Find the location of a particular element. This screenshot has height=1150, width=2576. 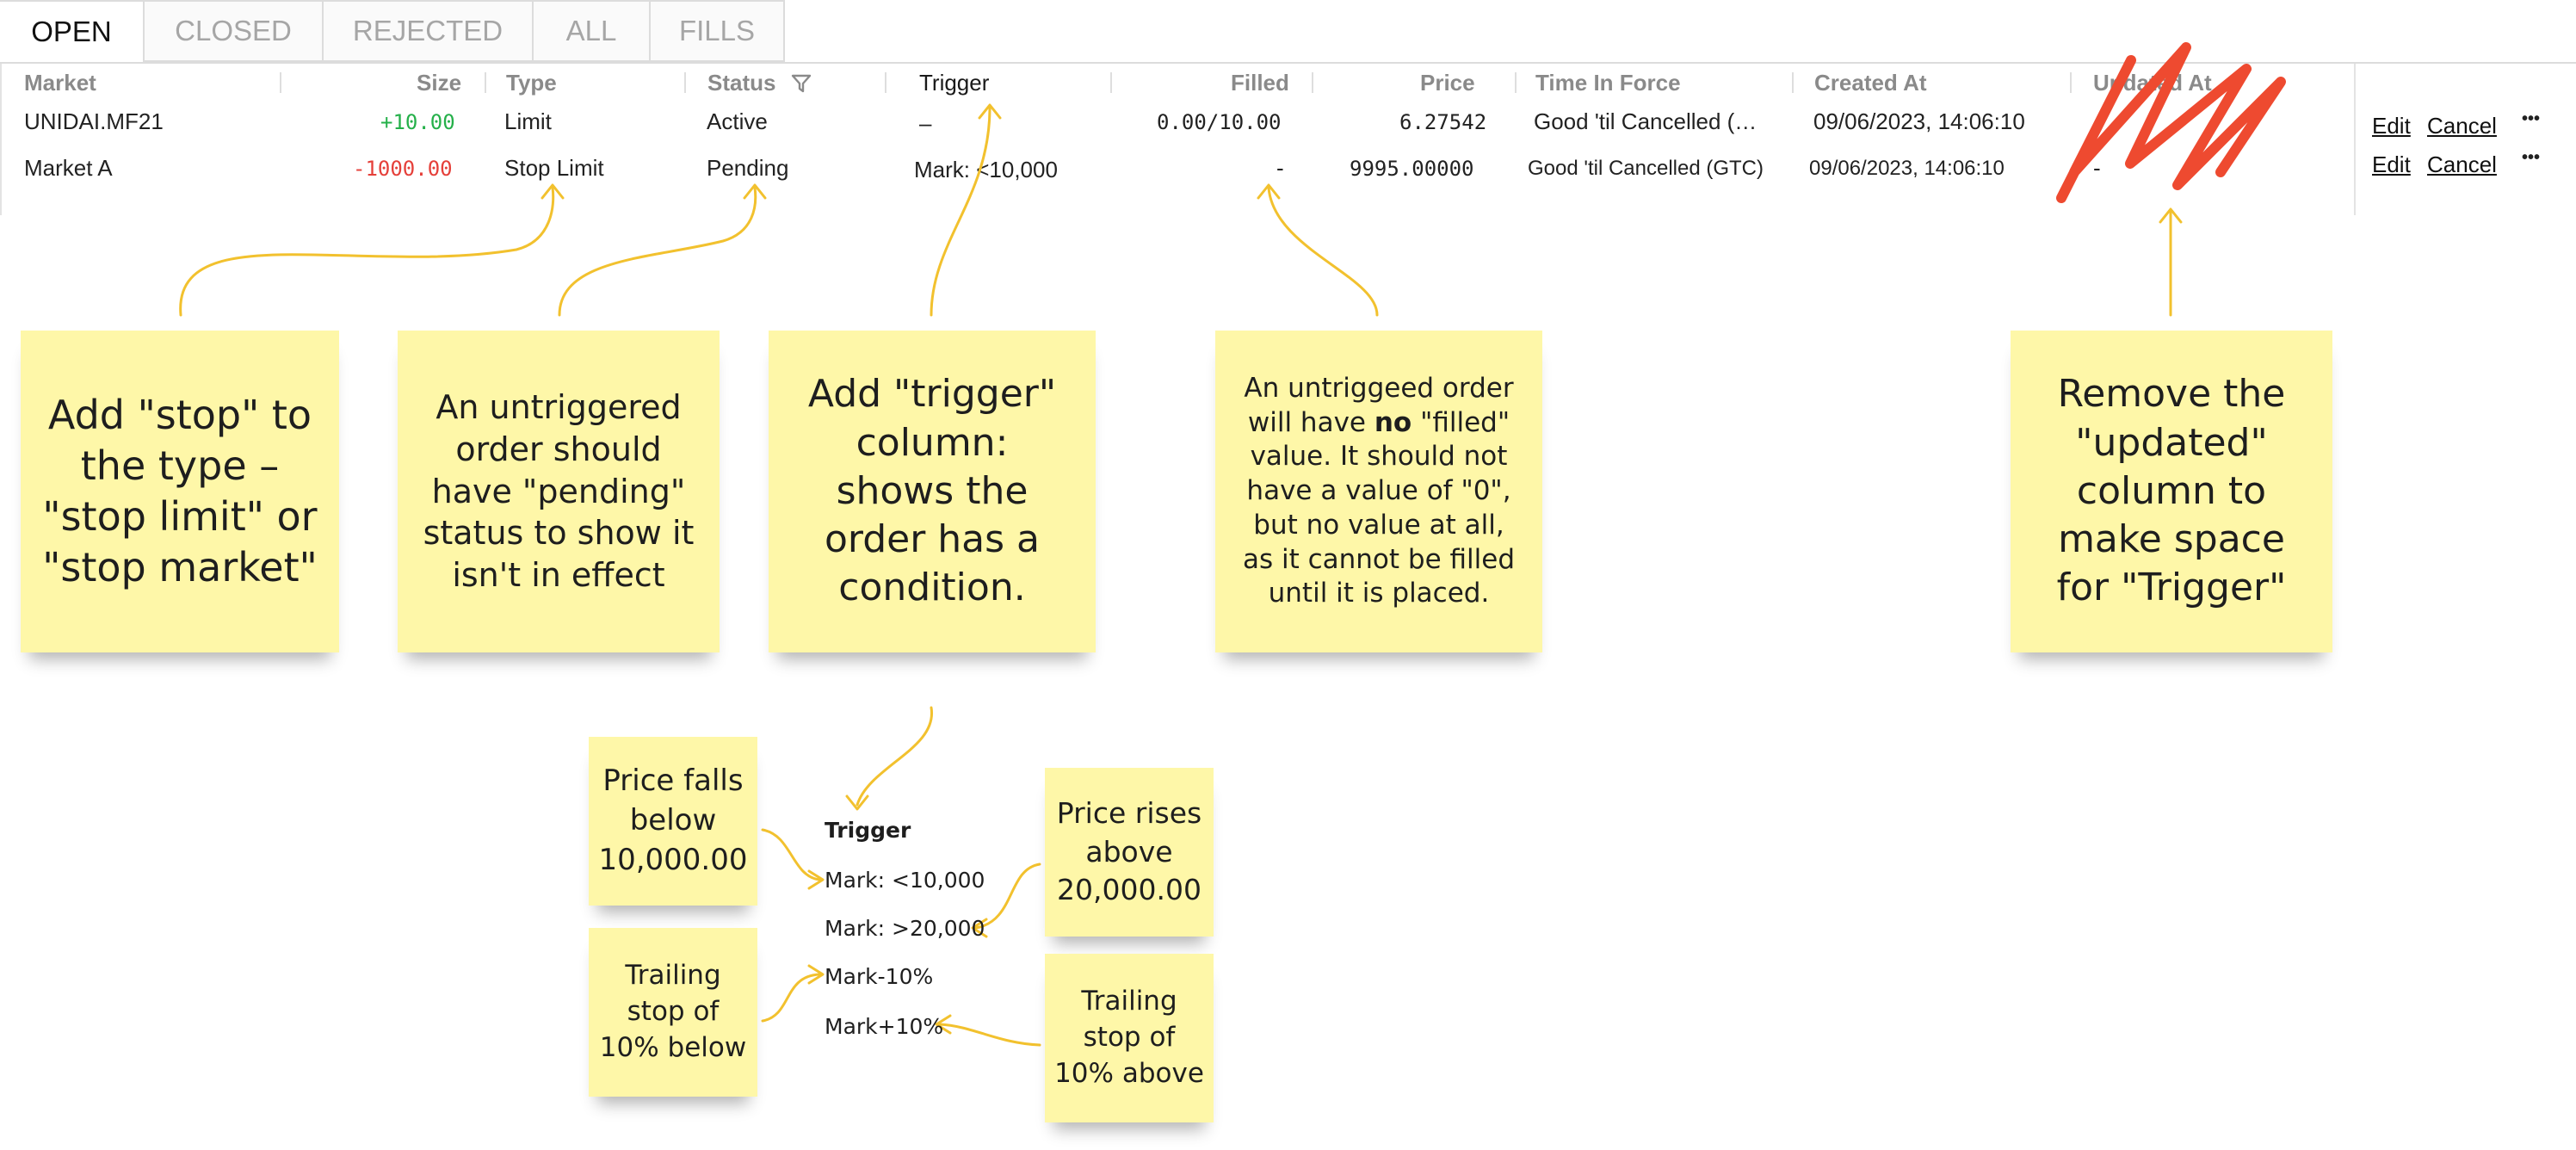

note-line: column to is located at coordinates (2171, 490).